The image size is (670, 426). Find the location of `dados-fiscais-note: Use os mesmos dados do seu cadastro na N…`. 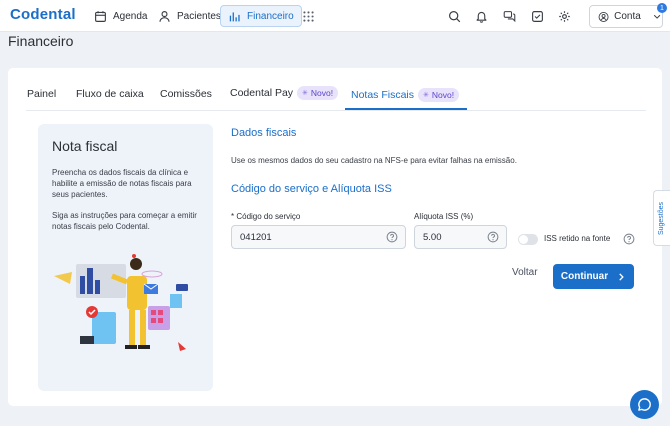

dados-fiscais-note: Use os mesmos dados do seu cadastro na N… is located at coordinates (374, 160).